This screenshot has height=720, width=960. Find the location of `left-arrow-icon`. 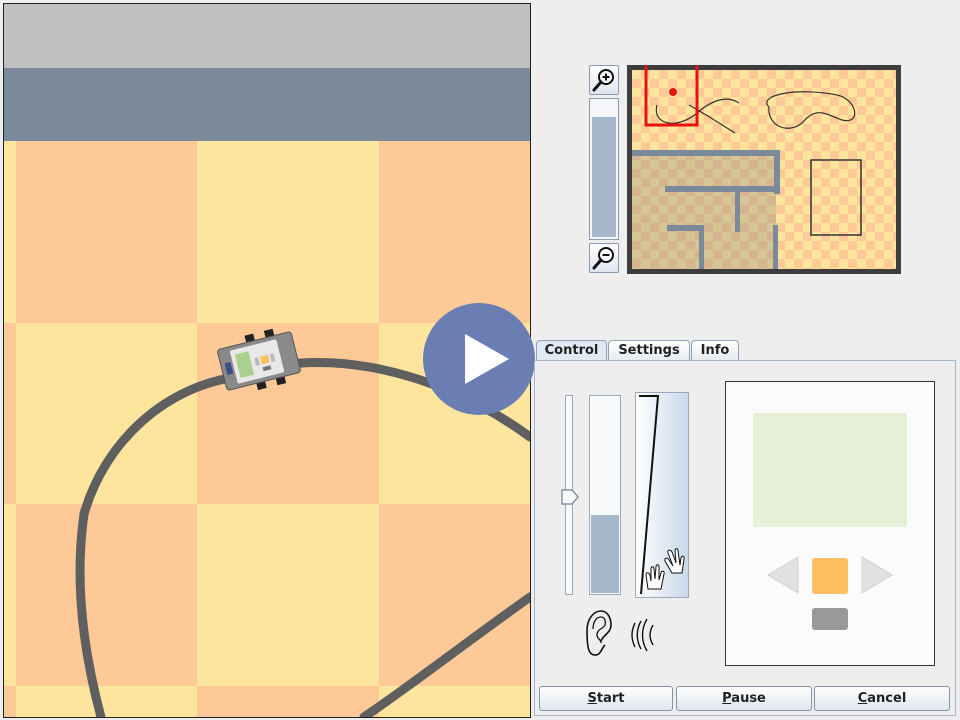

left-arrow-icon is located at coordinates (783, 575).